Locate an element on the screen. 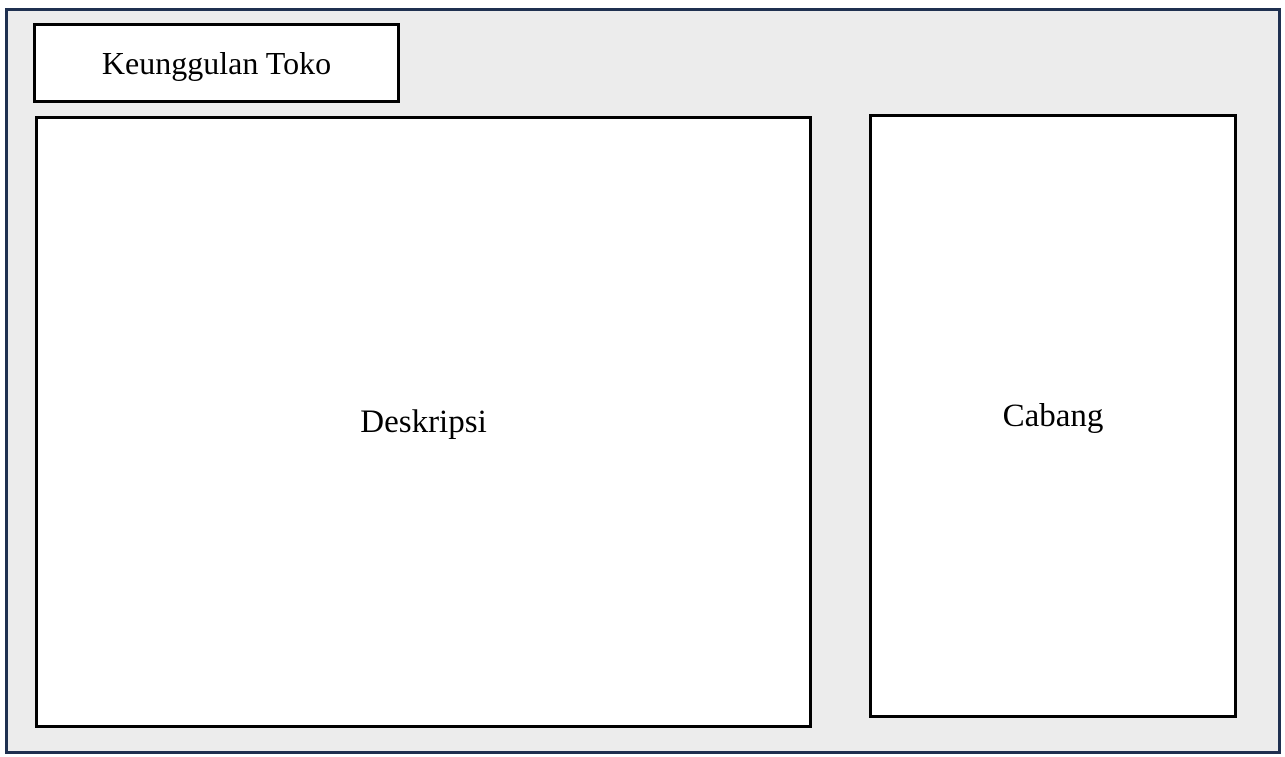  section-title: Keunggulan Toko is located at coordinates (216, 62).